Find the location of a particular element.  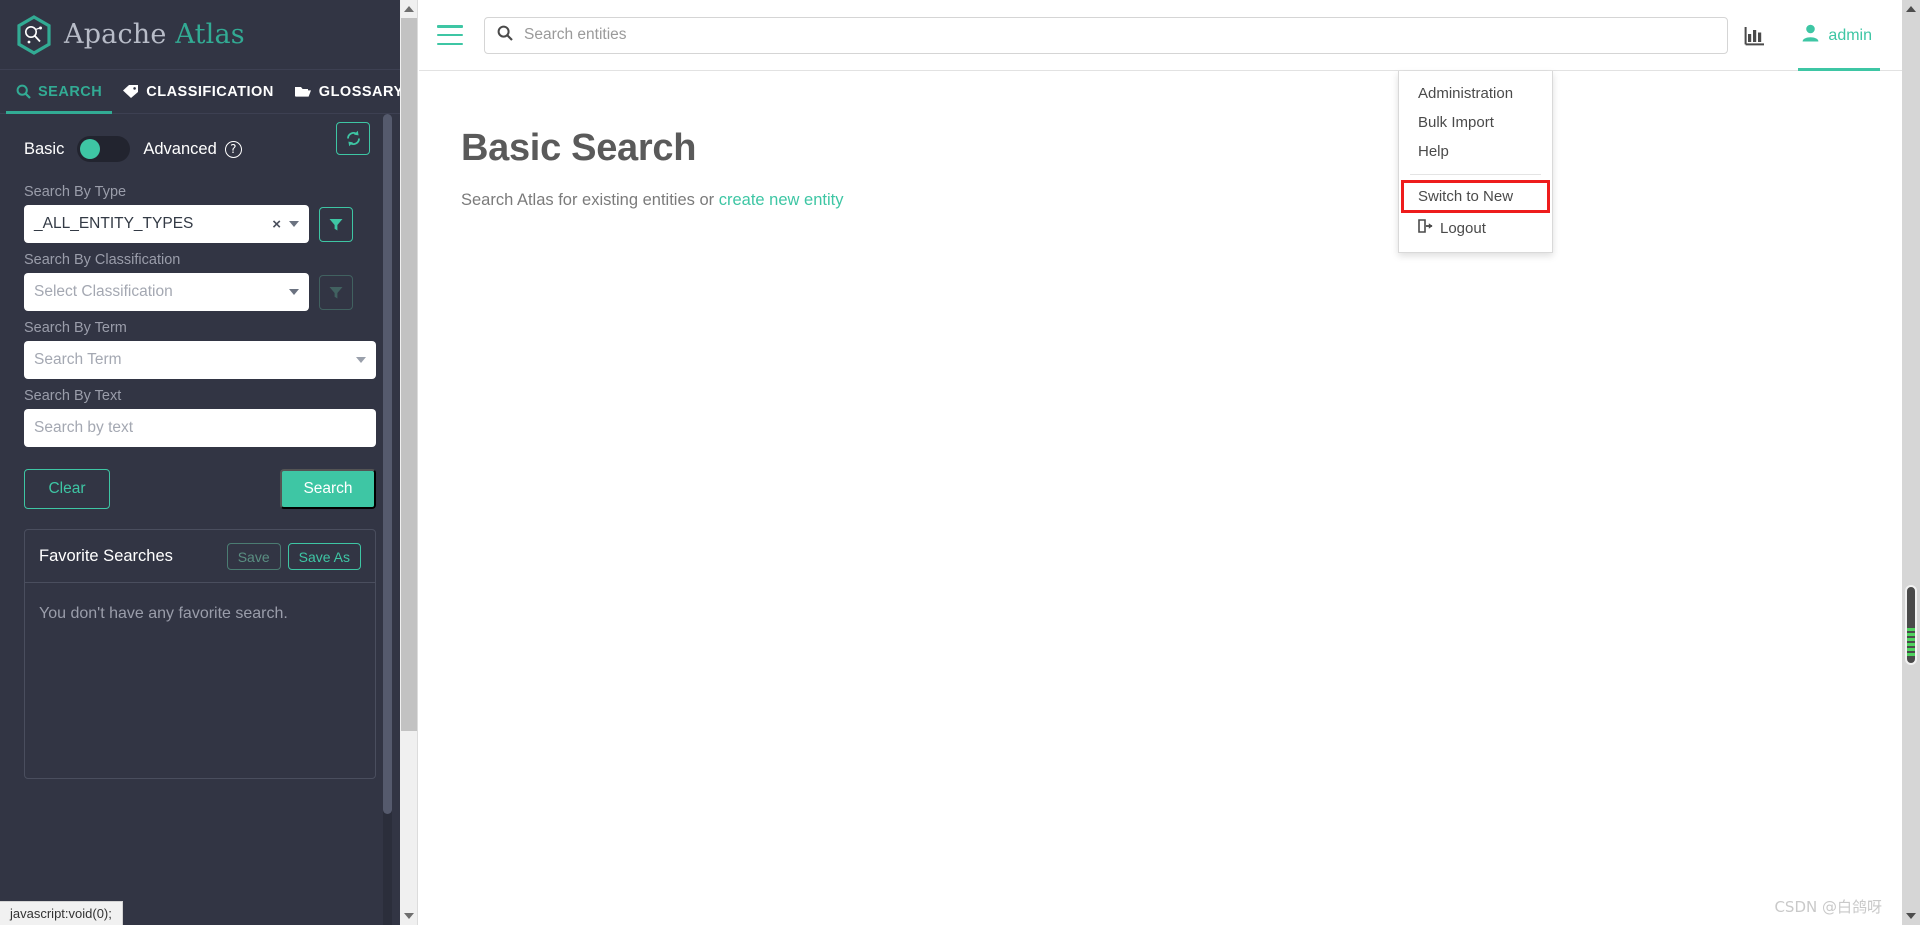

menu-divider is located at coordinates (1475, 174).